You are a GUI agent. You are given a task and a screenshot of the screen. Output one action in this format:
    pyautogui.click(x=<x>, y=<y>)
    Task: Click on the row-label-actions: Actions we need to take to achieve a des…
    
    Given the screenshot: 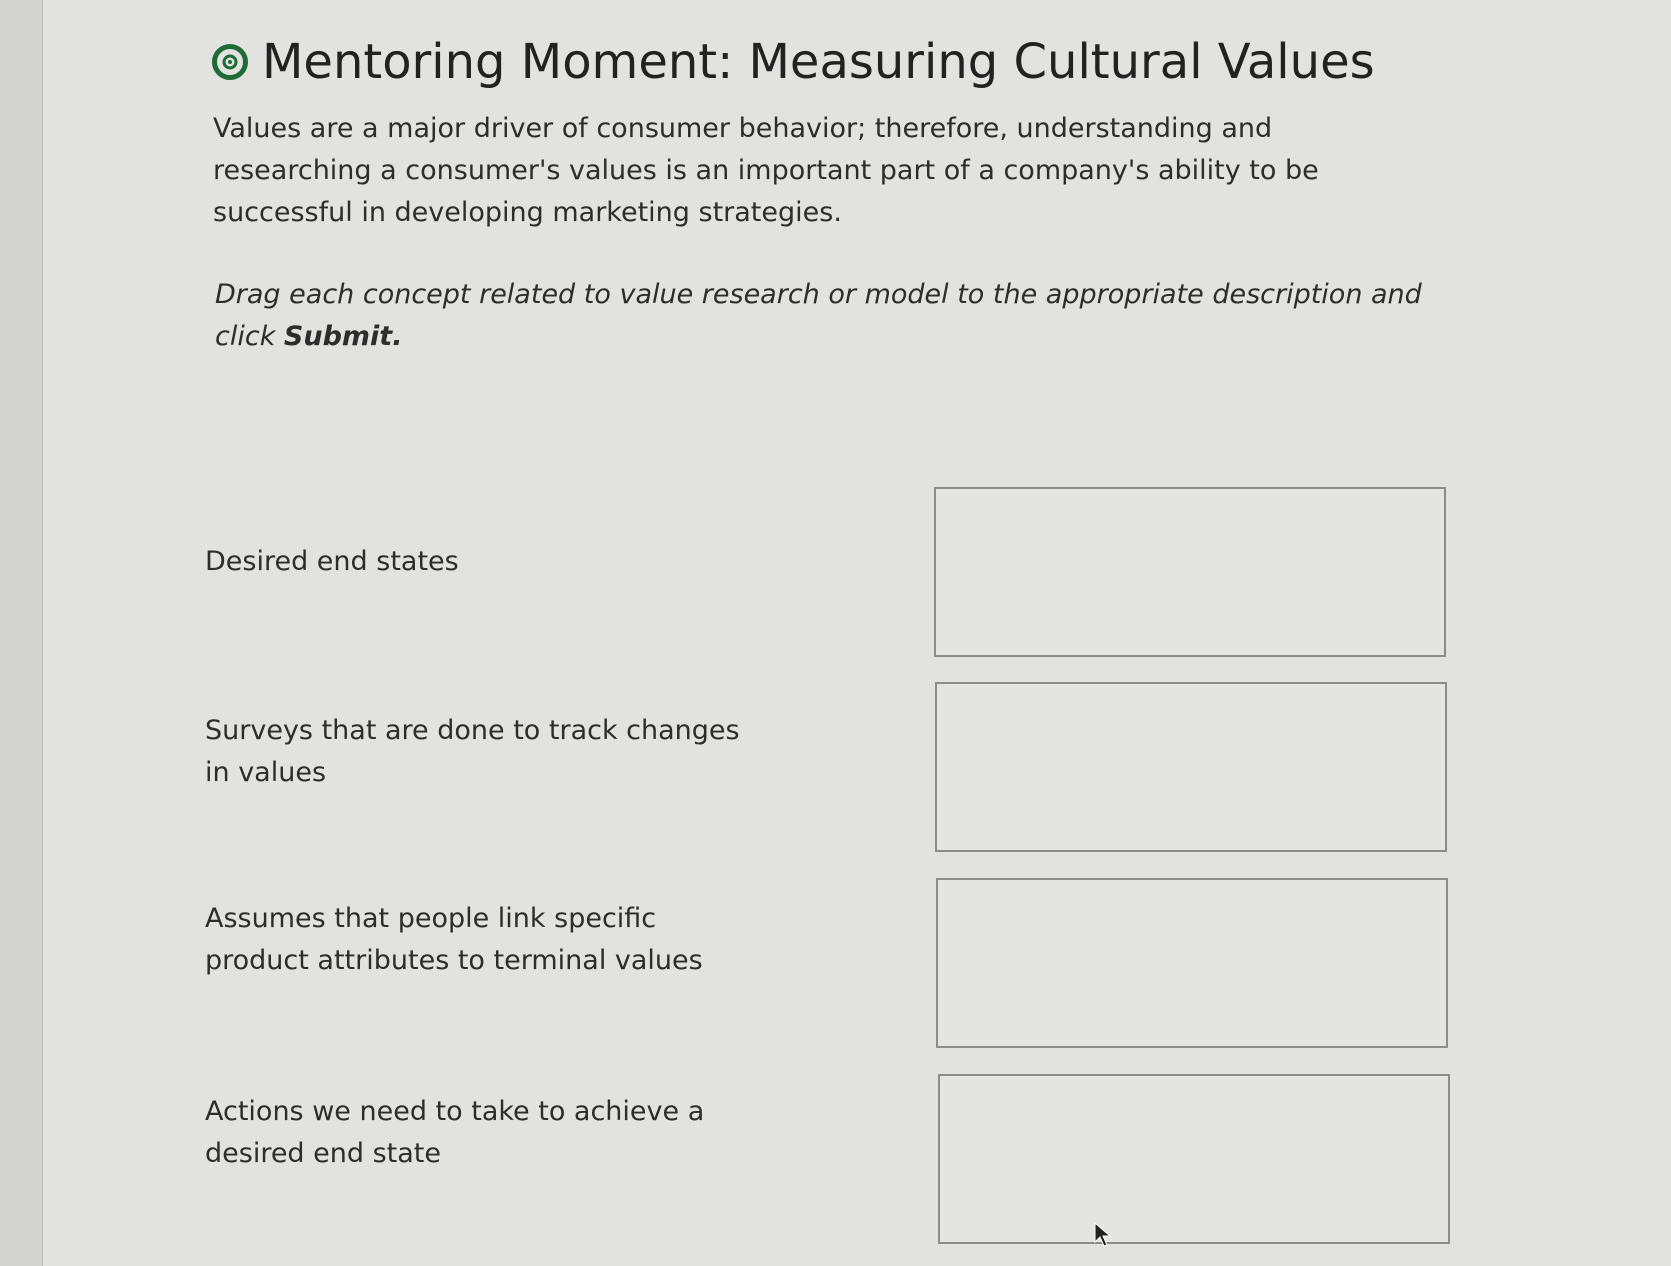 What is the action you would take?
    pyautogui.click(x=455, y=1132)
    